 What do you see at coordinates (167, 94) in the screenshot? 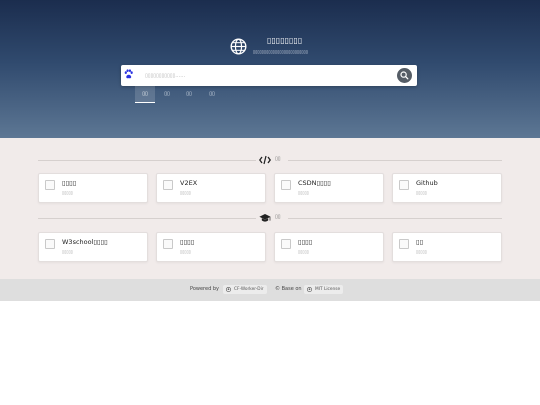
I see `search-tab-2: ▯▯` at bounding box center [167, 94].